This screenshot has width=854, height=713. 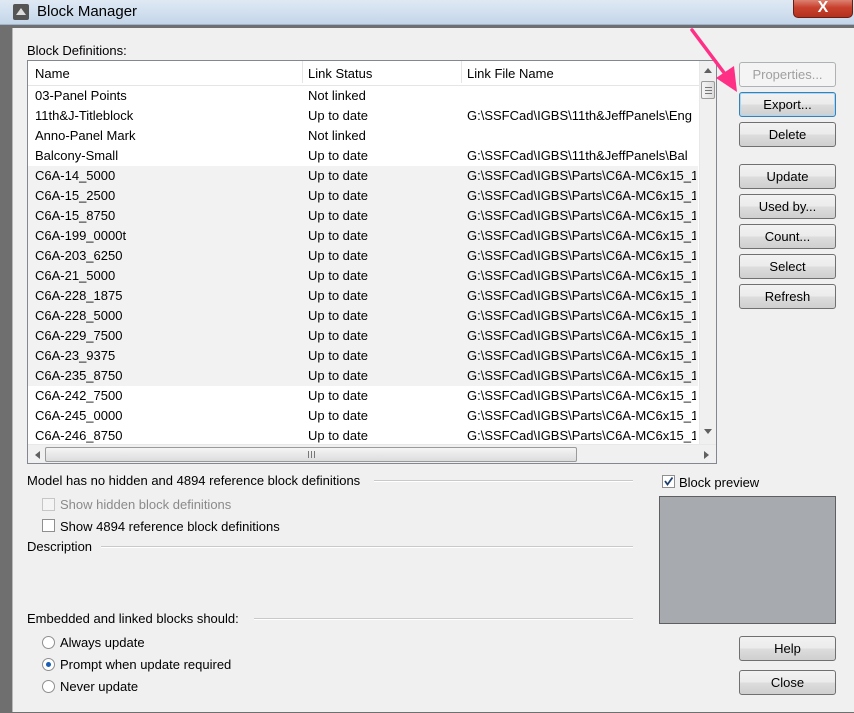 What do you see at coordinates (79, 255) in the screenshot?
I see `row-name-cell: C6A-203_6250` at bounding box center [79, 255].